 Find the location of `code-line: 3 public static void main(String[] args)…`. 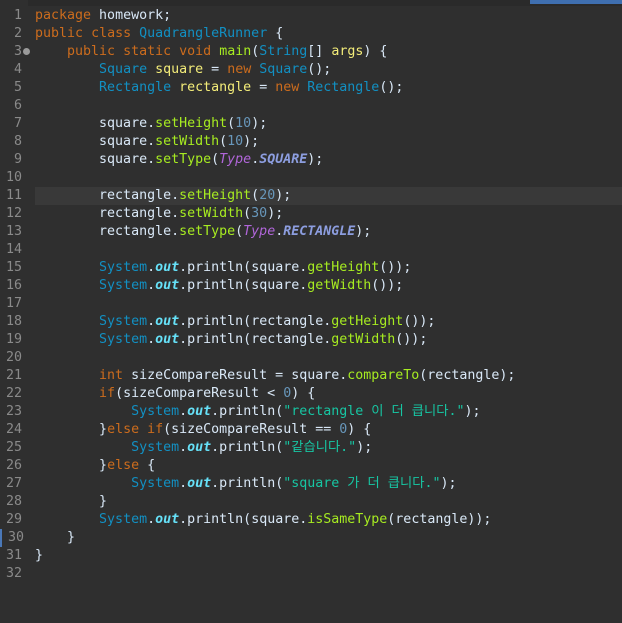

code-line: 3 public static void main(String[] args)… is located at coordinates (311, 52).